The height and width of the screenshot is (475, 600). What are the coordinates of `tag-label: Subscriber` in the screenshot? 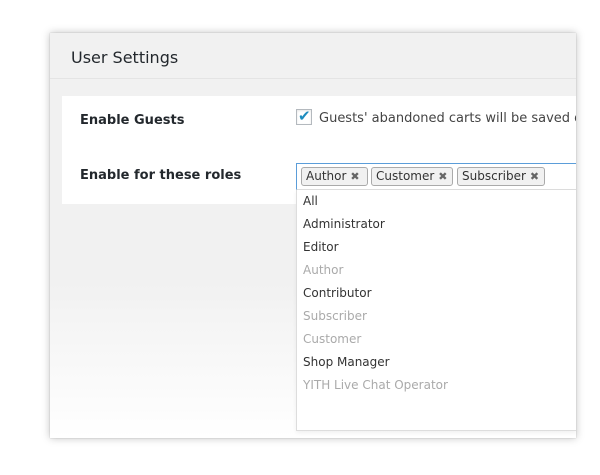 It's located at (494, 176).